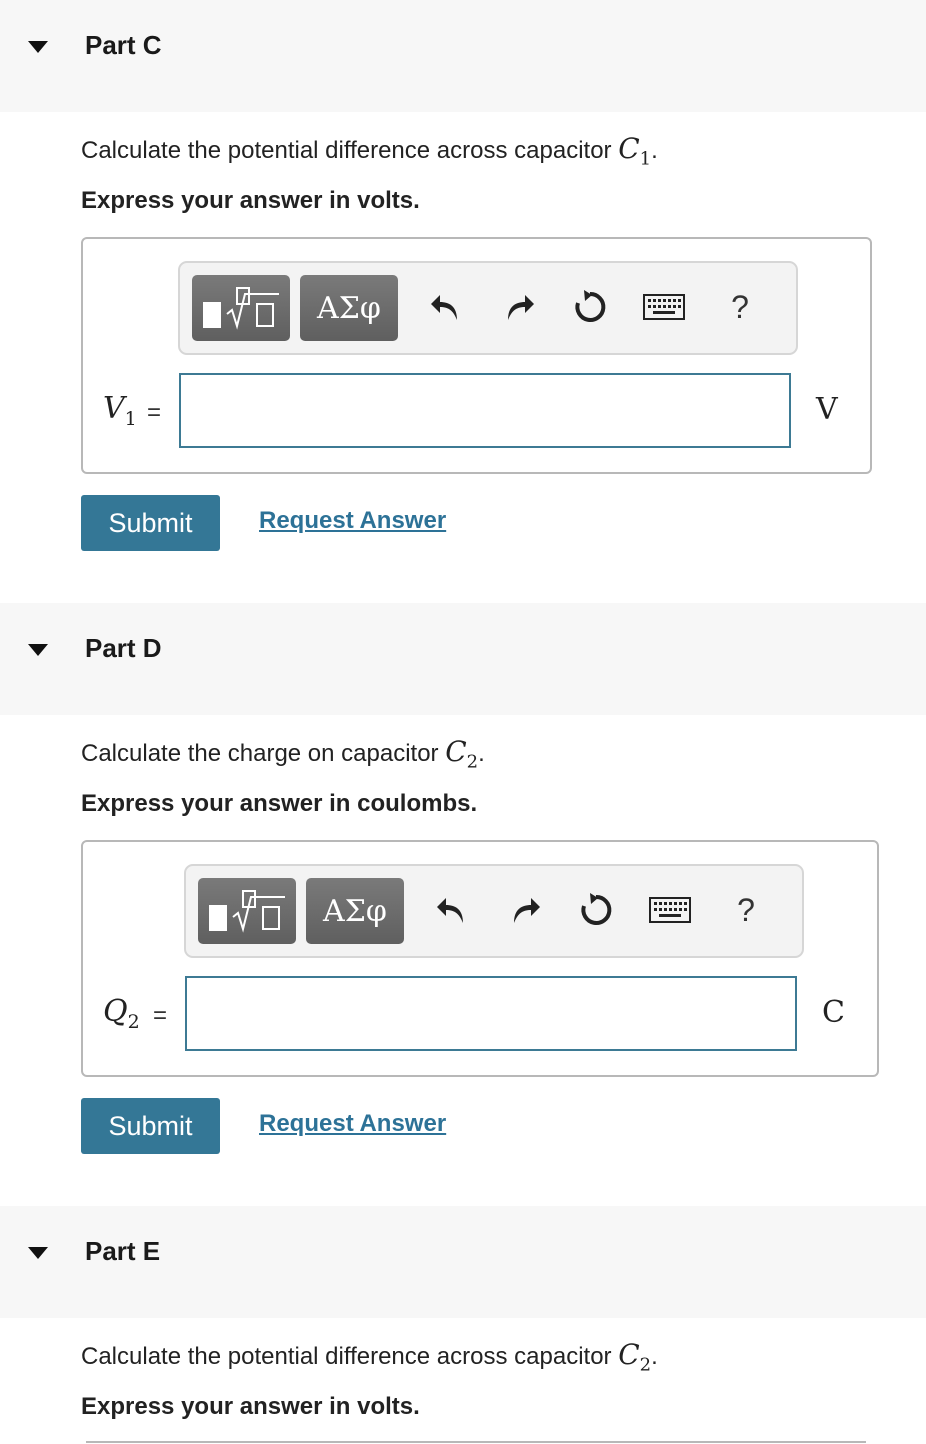 This screenshot has width=926, height=1444. Describe the element at coordinates (476, 1442) in the screenshot. I see `answer-box-top-edge` at that location.